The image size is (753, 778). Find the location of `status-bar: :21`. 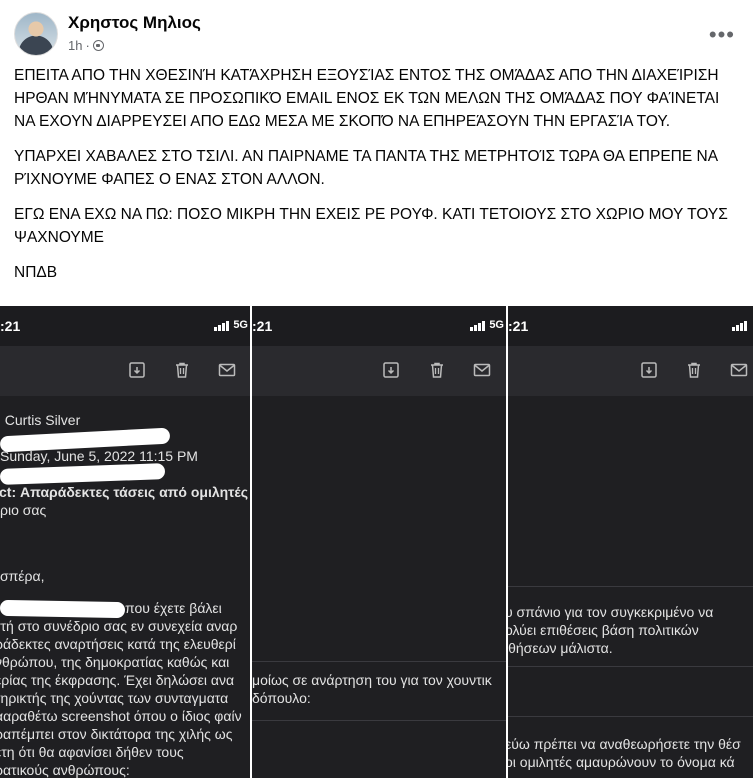

status-bar: :21 is located at coordinates (630, 326).